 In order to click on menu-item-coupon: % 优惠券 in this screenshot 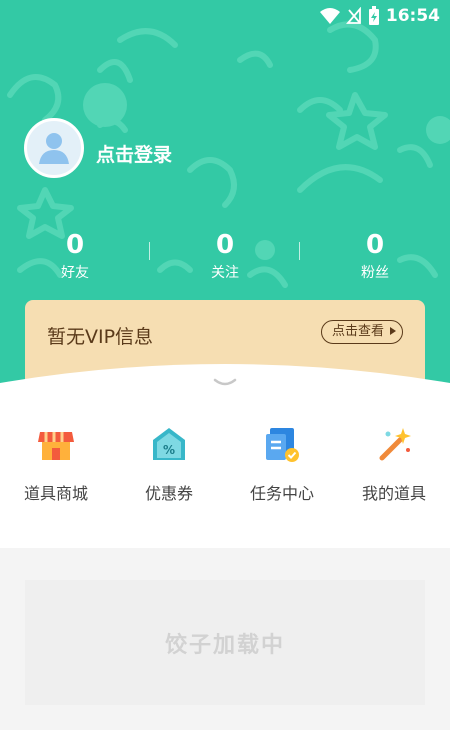, I will do `click(169, 464)`.